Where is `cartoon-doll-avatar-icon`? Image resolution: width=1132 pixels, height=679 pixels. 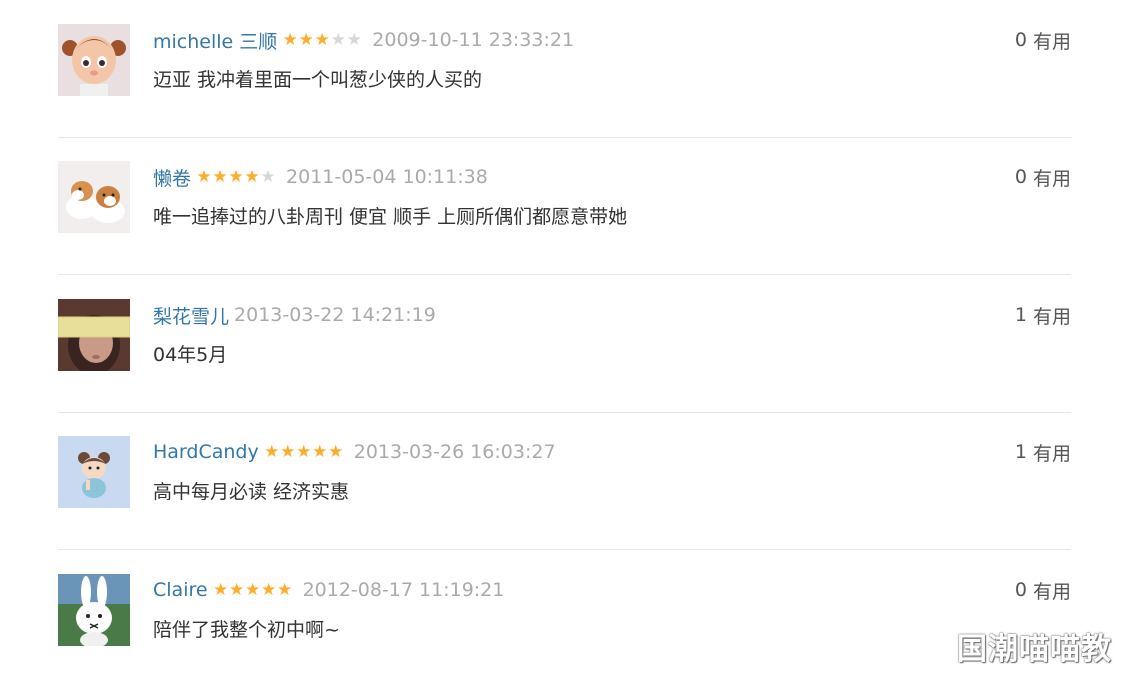 cartoon-doll-avatar-icon is located at coordinates (94, 60).